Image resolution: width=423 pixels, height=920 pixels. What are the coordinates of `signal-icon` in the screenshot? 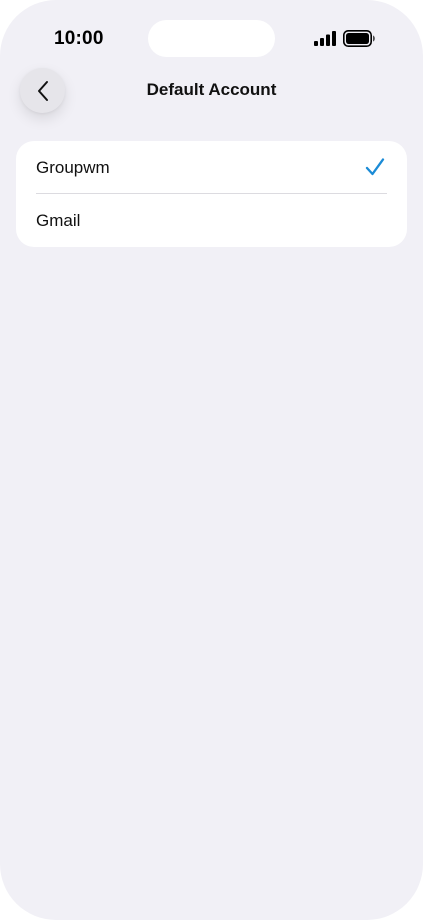 It's located at (325, 38).